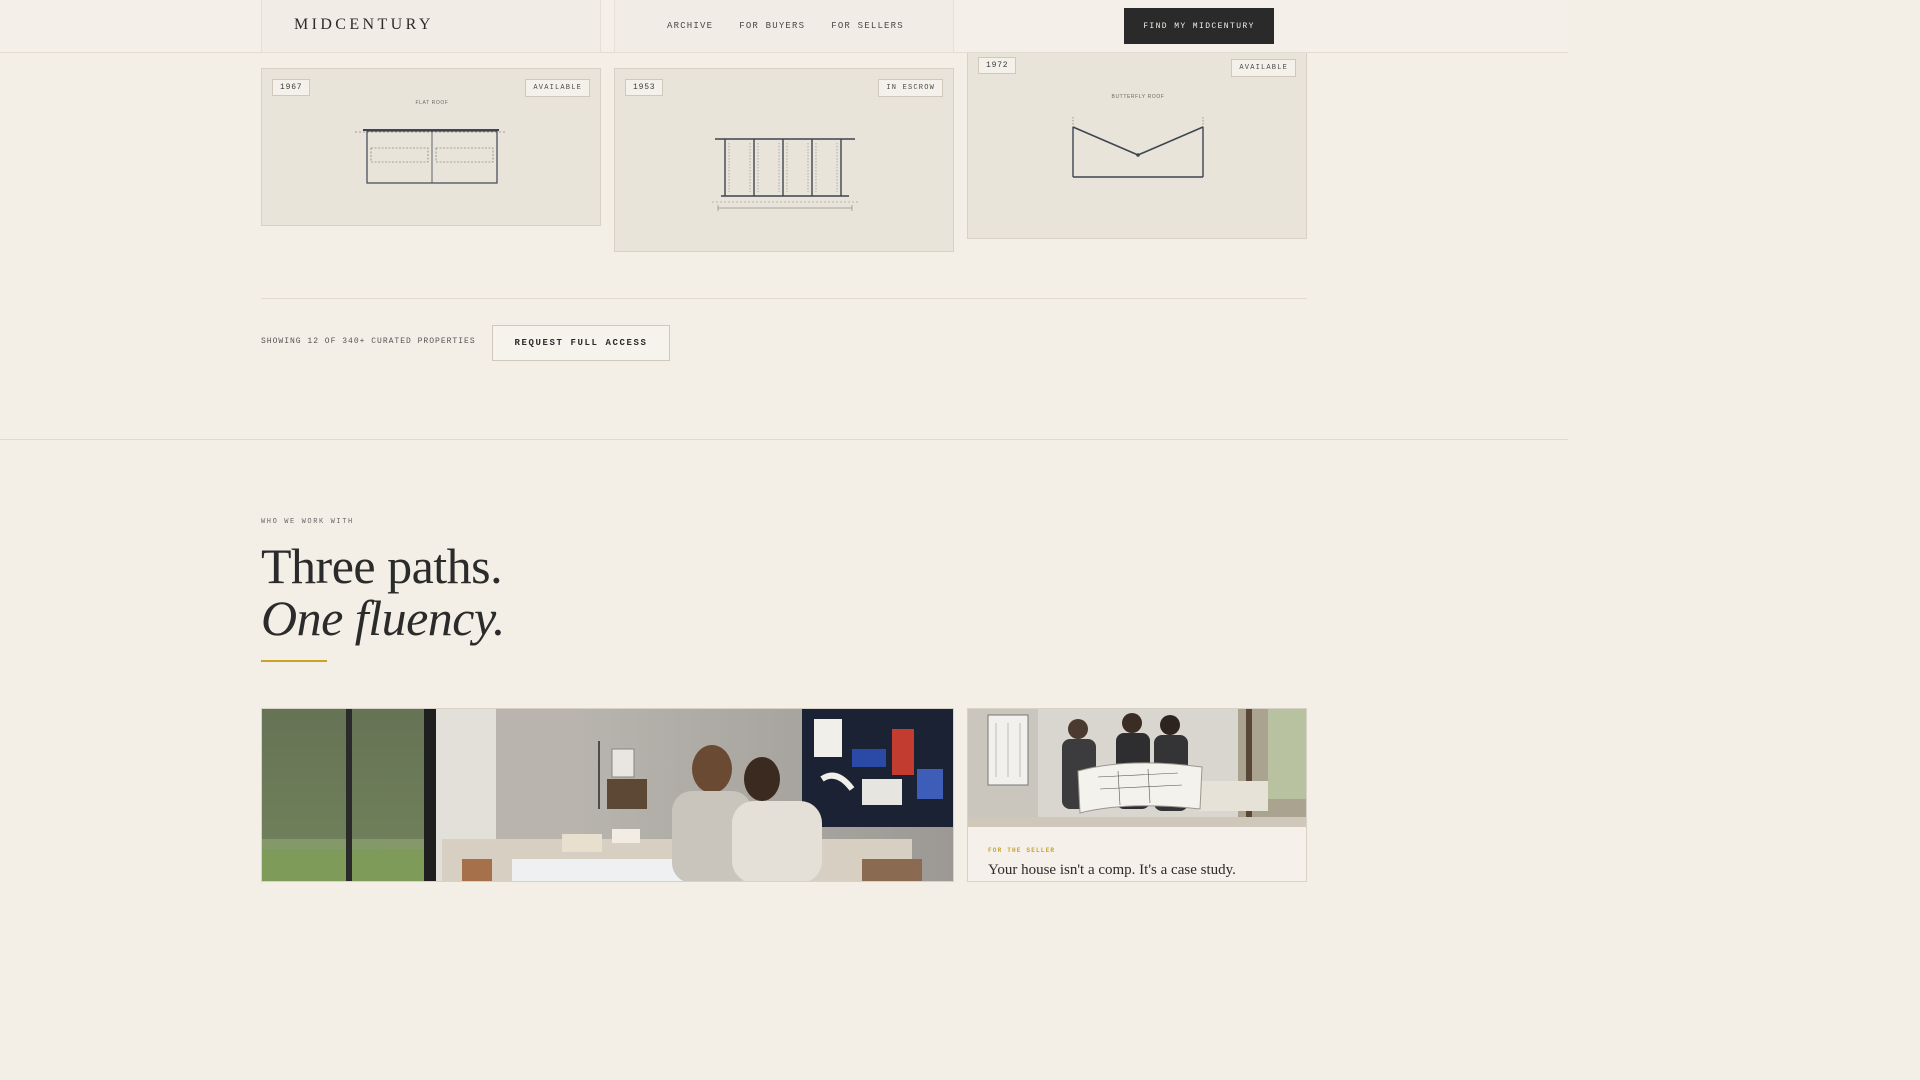 The width and height of the screenshot is (1920, 1080). Describe the element at coordinates (1138, 97) in the screenshot. I see `roof-label: BUTTERFLY ROOF` at that location.